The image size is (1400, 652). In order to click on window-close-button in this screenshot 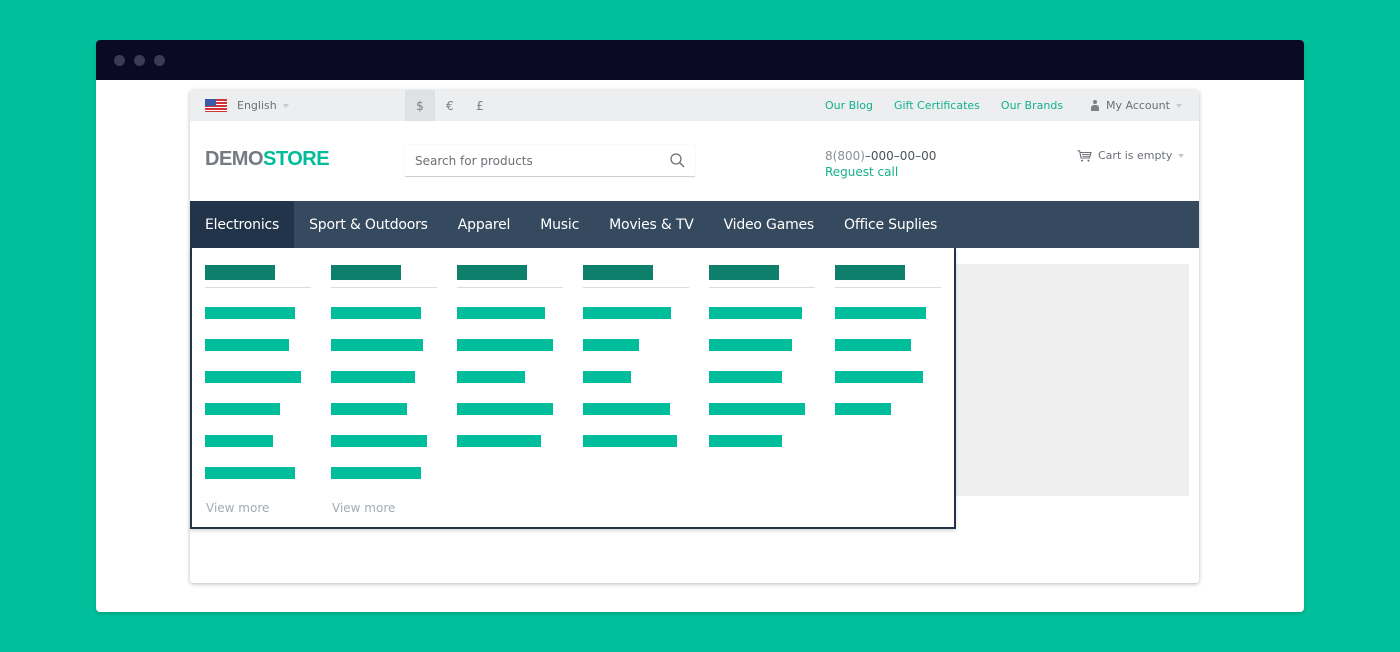, I will do `click(119, 60)`.